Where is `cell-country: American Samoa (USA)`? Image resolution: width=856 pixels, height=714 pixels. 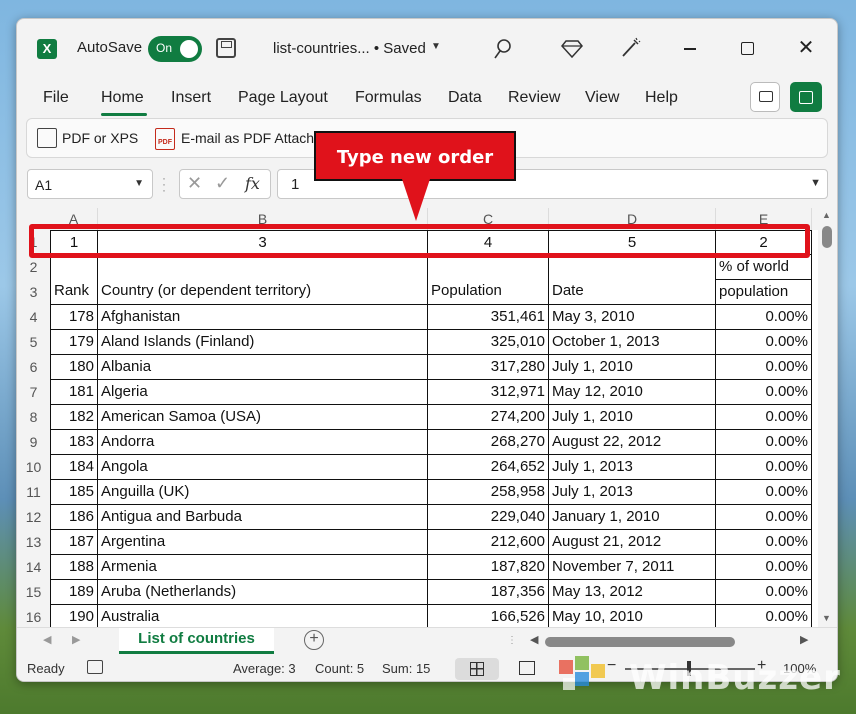 cell-country: American Samoa (USA) is located at coordinates (263, 417).